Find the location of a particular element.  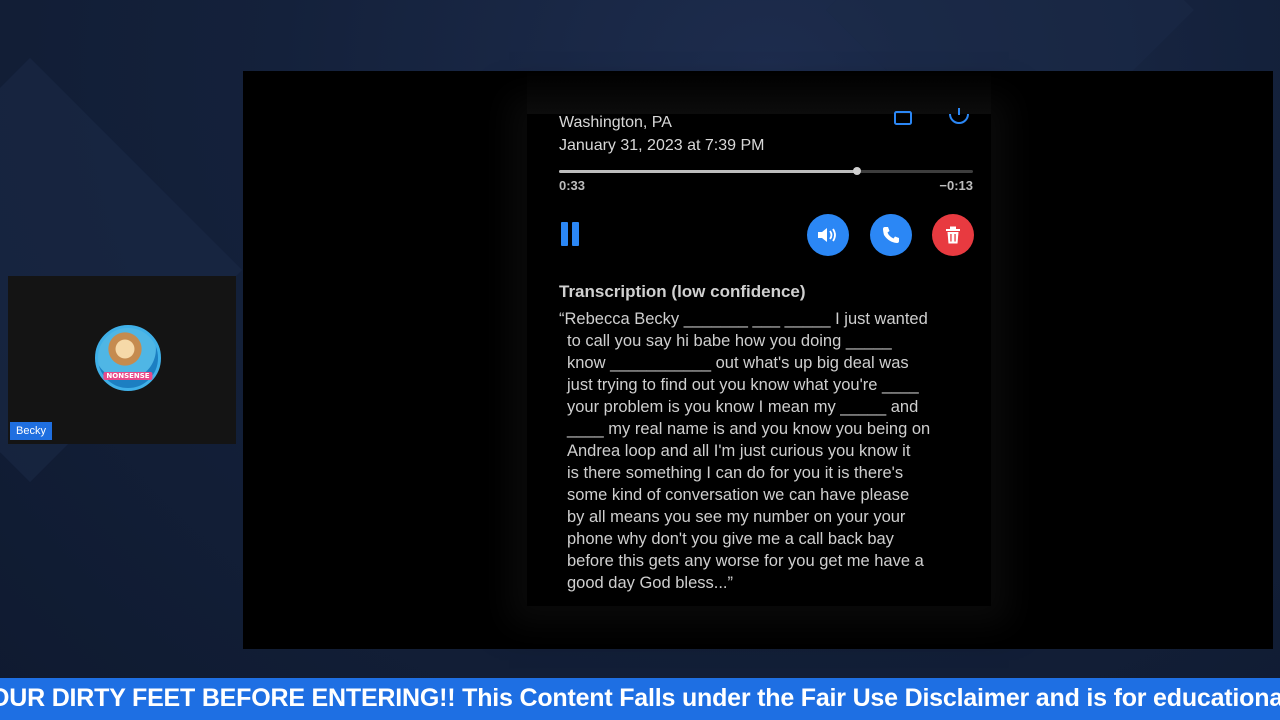

avatar: NONSENSE is located at coordinates (128, 358).